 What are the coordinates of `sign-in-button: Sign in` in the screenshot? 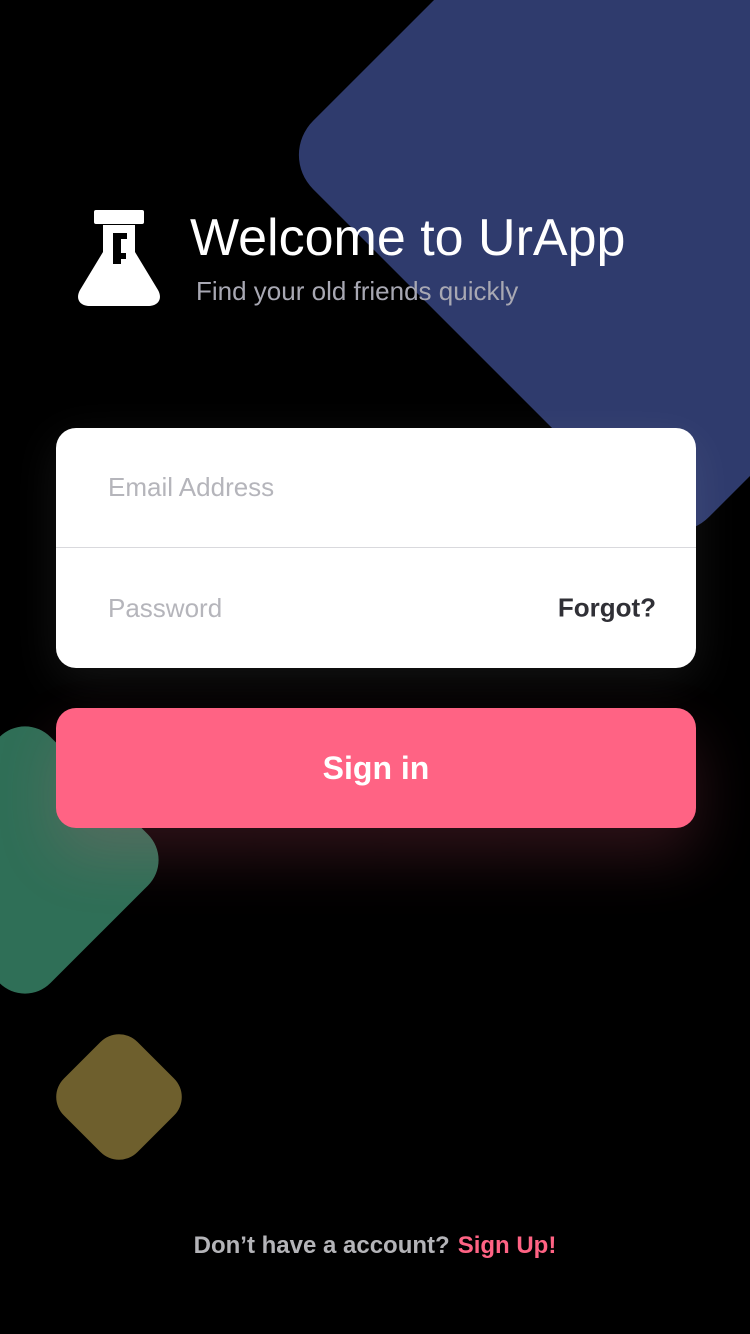 It's located at (376, 768).